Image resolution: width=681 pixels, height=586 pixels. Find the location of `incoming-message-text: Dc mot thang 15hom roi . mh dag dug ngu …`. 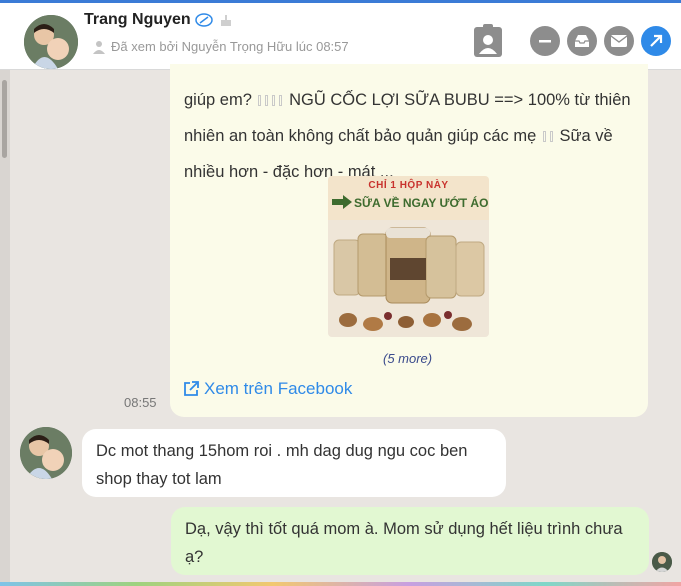

incoming-message-text: Dc mot thang 15hom roi . mh dag dug ngu … is located at coordinates (282, 465).